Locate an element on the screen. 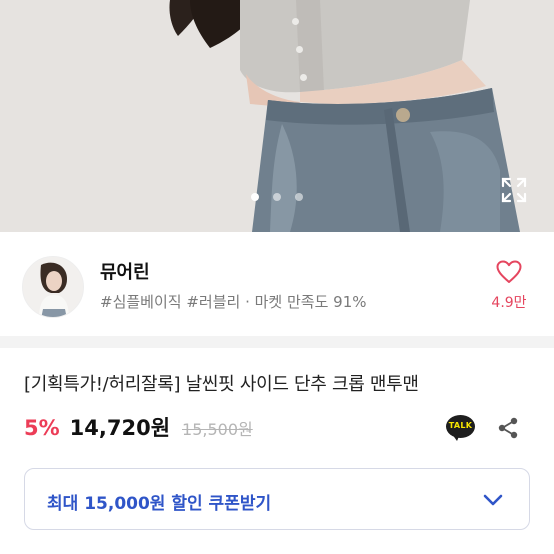  chevron-down-icon is located at coordinates (493, 500).